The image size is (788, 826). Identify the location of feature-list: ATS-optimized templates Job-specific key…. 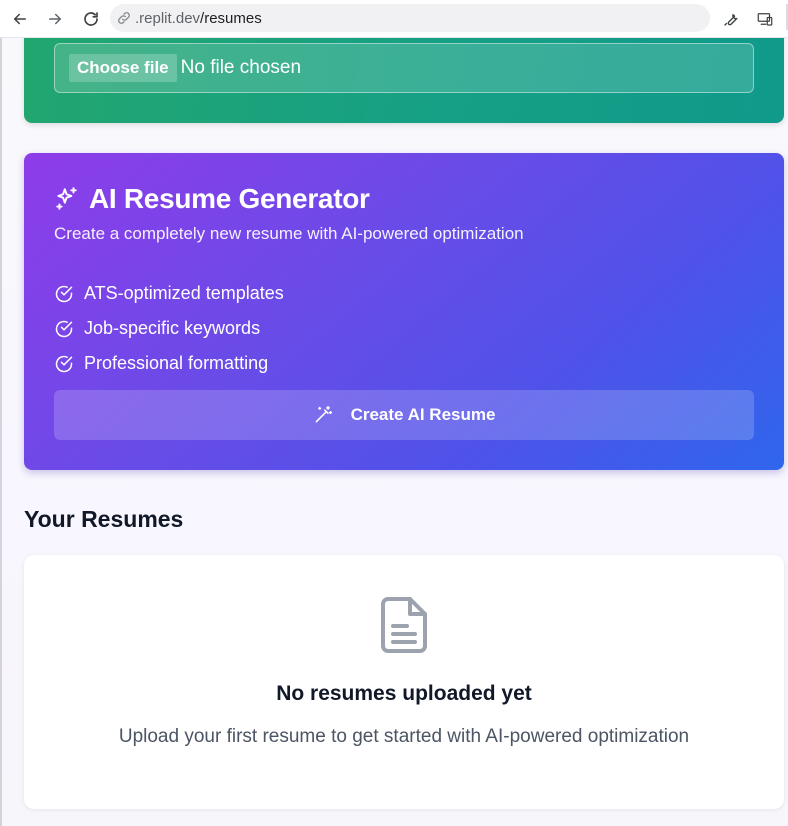
(169, 328).